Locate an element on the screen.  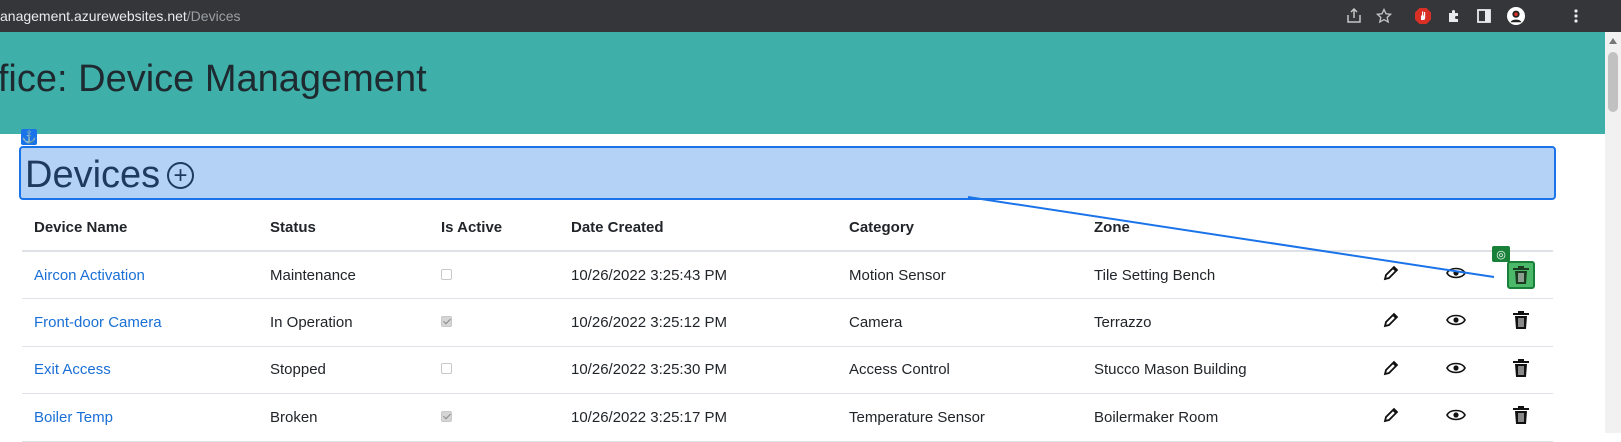
status-cell: Maintenance is located at coordinates (343, 275).